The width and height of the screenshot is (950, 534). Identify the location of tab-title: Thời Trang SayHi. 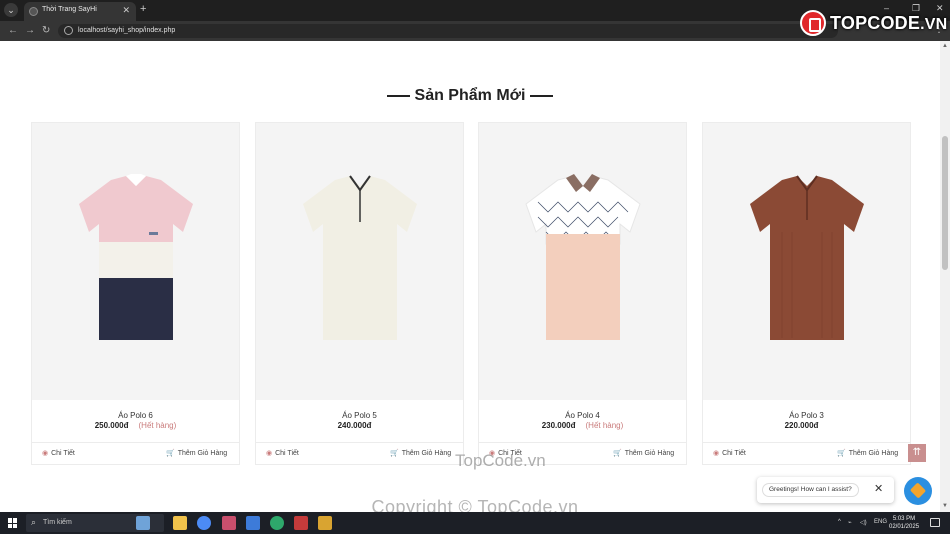
(69, 9).